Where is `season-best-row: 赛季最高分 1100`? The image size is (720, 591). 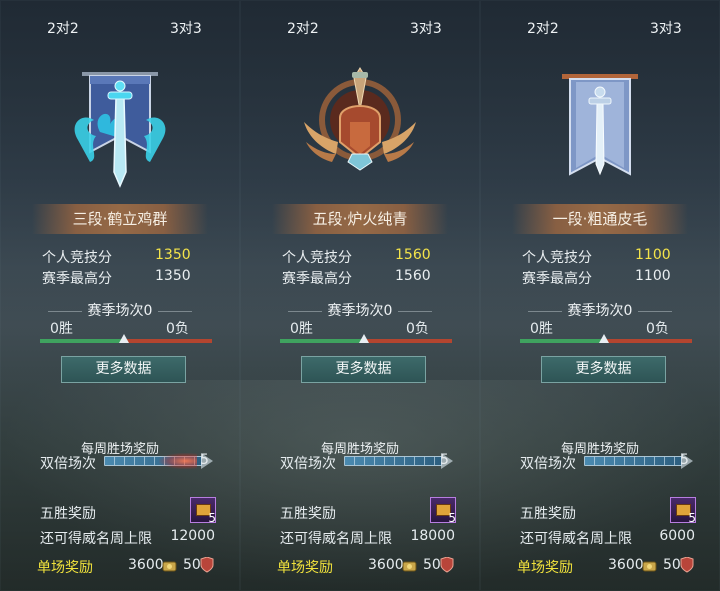 season-best-row: 赛季最高分 1100 is located at coordinates (602, 278).